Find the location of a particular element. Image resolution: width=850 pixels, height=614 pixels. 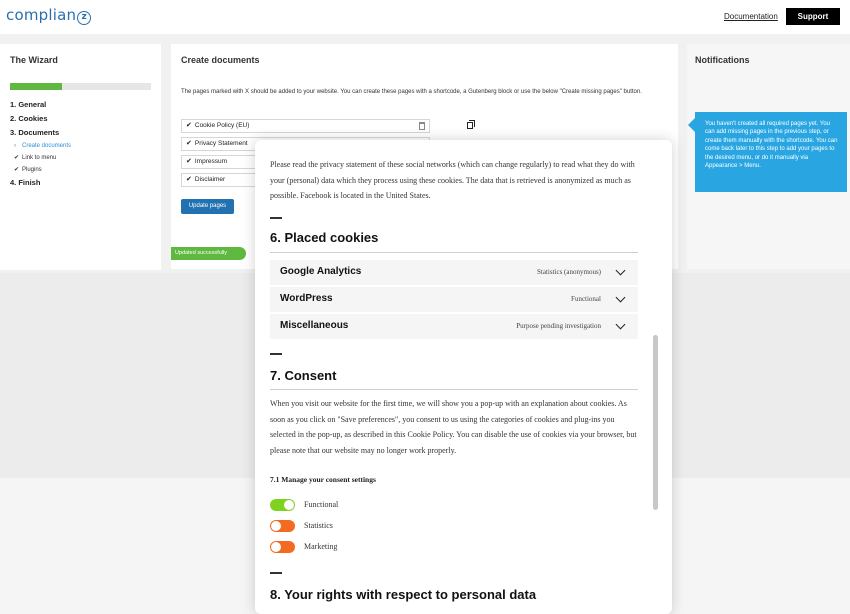

toggle-label: Statistics is located at coordinates (318, 525).